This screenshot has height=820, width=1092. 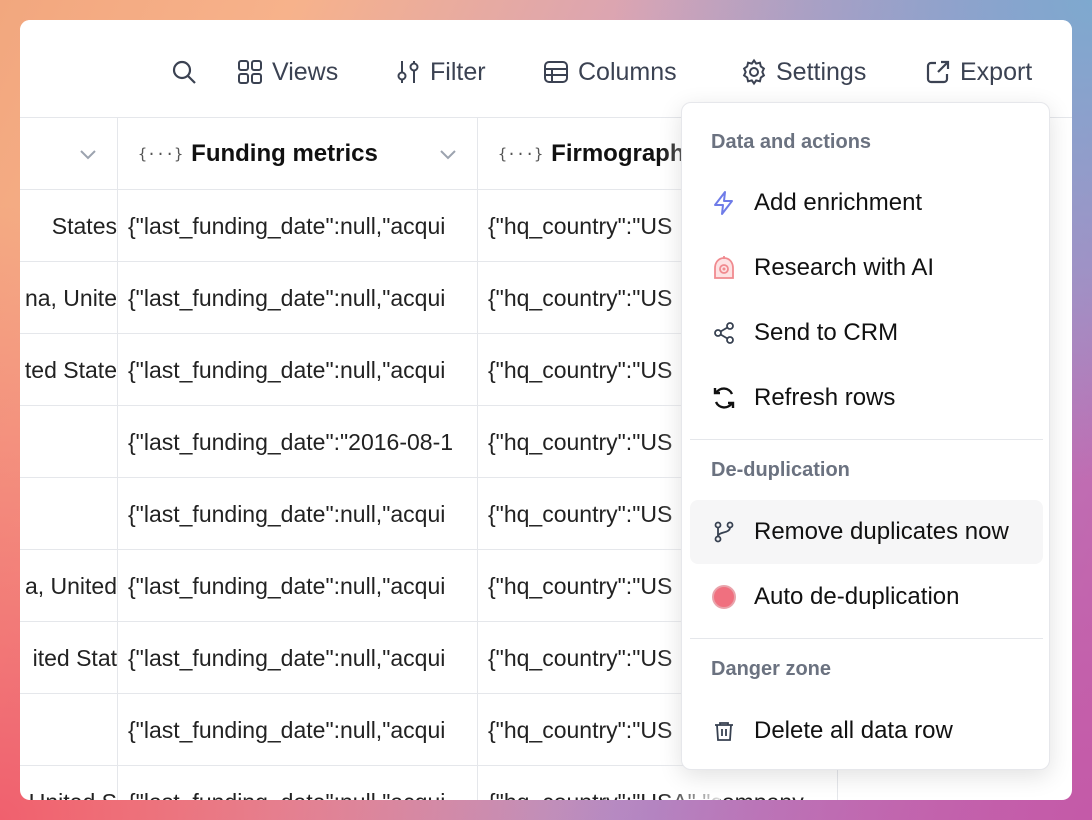 I want to click on menu-item-label: Refresh rows, so click(x=825, y=397).